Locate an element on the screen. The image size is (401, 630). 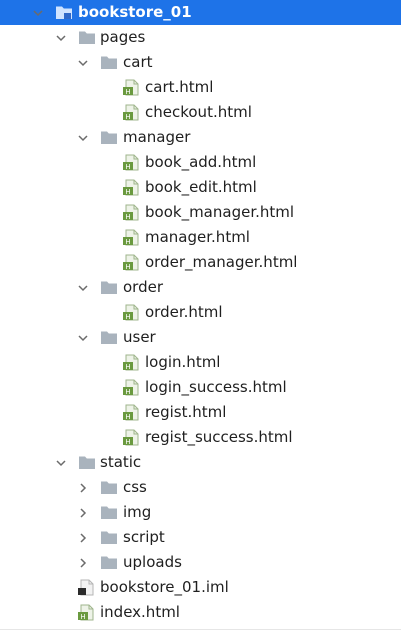
tree-item-file: login_success.html is located at coordinates (200, 387).